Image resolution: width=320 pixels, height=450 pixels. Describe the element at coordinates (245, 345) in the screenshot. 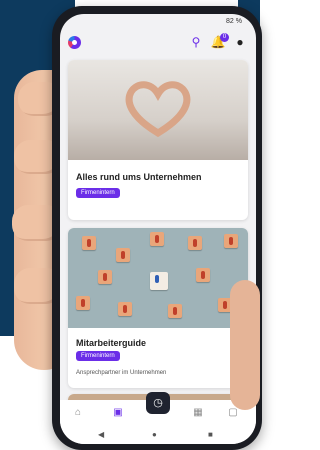

I see `thumb-photo` at that location.